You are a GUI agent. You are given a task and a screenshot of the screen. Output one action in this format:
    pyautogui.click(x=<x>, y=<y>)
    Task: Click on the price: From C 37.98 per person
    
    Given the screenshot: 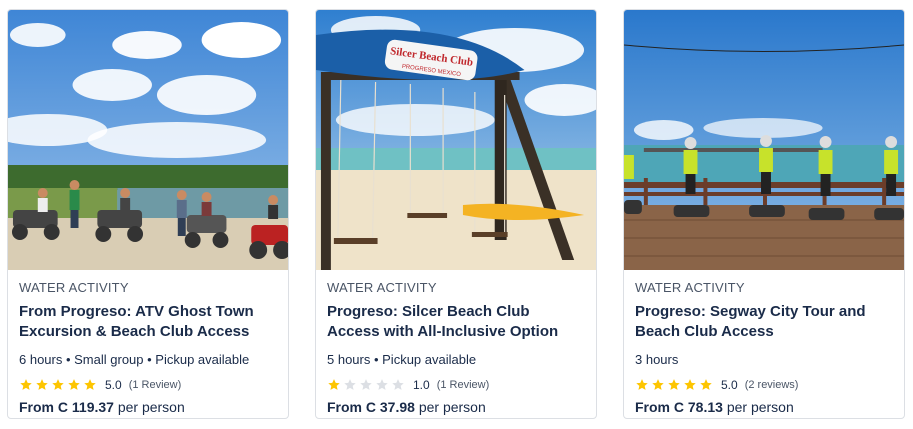 What is the action you would take?
    pyautogui.click(x=456, y=407)
    